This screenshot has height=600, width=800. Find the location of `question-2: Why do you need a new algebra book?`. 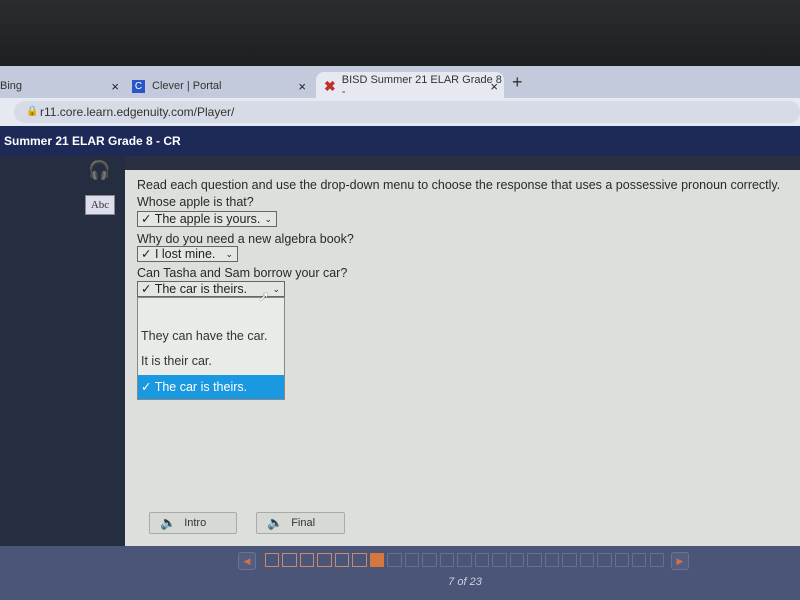

question-2: Why do you need a new algebra book? is located at coordinates (245, 239).